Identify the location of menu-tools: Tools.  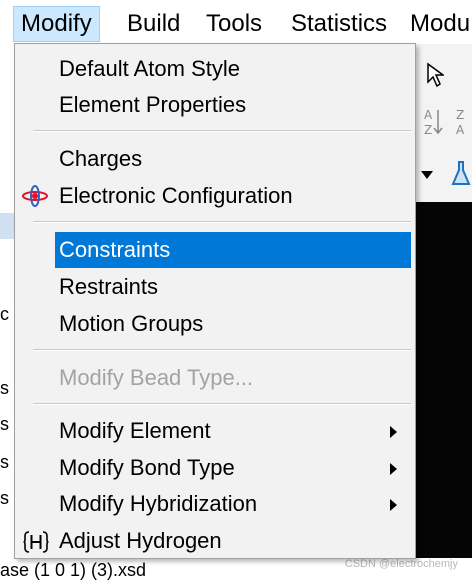
(234, 24).